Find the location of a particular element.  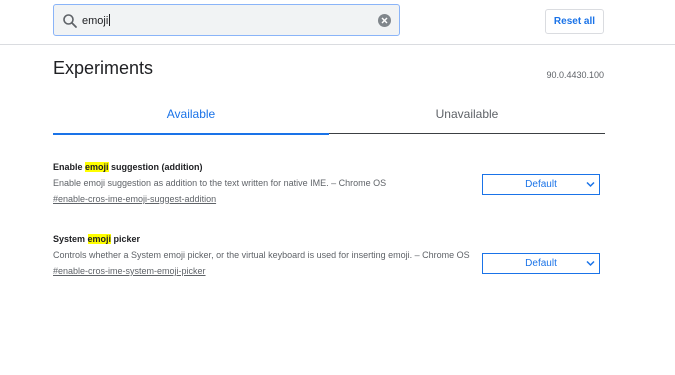

search-input: emoji is located at coordinates (226, 20).